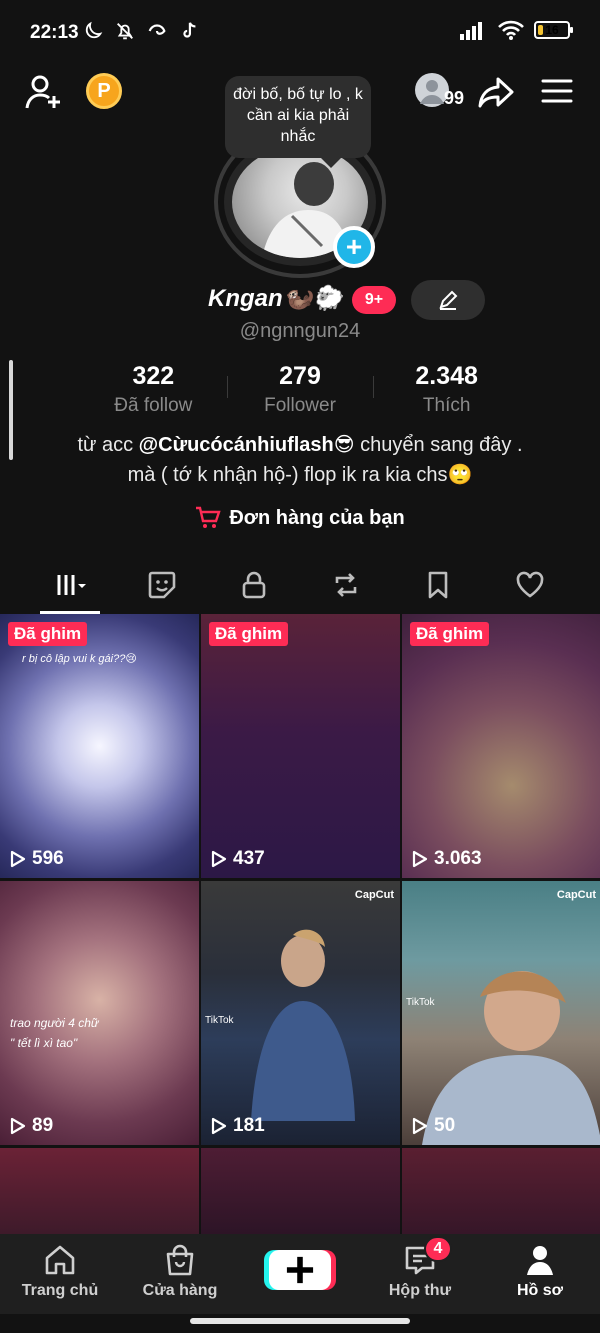 The image size is (600, 1333). Describe the element at coordinates (438, 1249) in the screenshot. I see `inbox-badge: 4` at that location.